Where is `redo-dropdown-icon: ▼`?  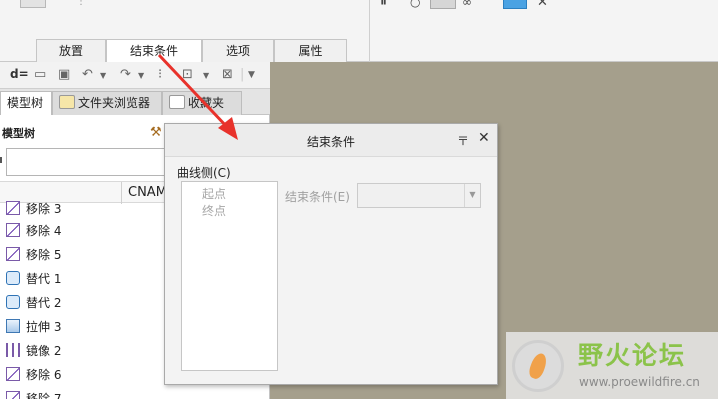
redo-dropdown-icon: ▼ is located at coordinates (141, 75).